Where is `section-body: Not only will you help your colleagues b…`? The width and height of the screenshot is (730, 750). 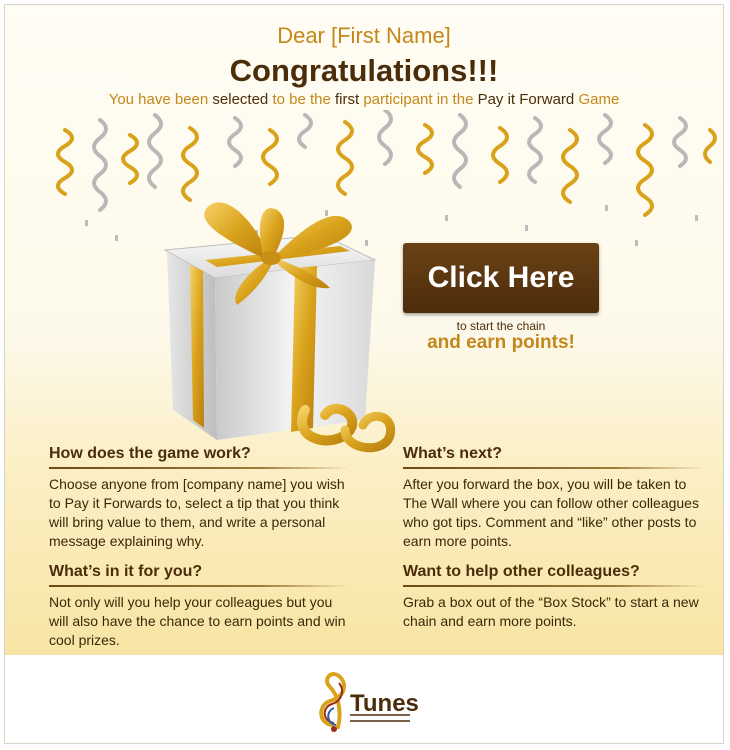 section-body: Not only will you help your colleagues b… is located at coordinates (197, 621).